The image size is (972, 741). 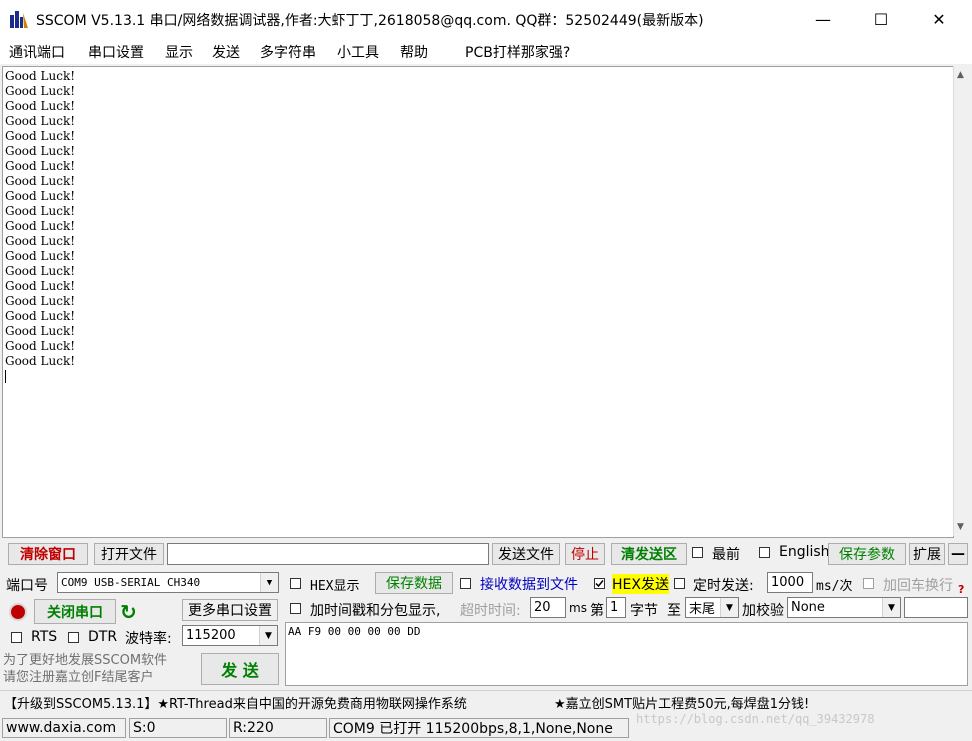 I want to click on hex-display-checkbox, so click(x=295, y=583).